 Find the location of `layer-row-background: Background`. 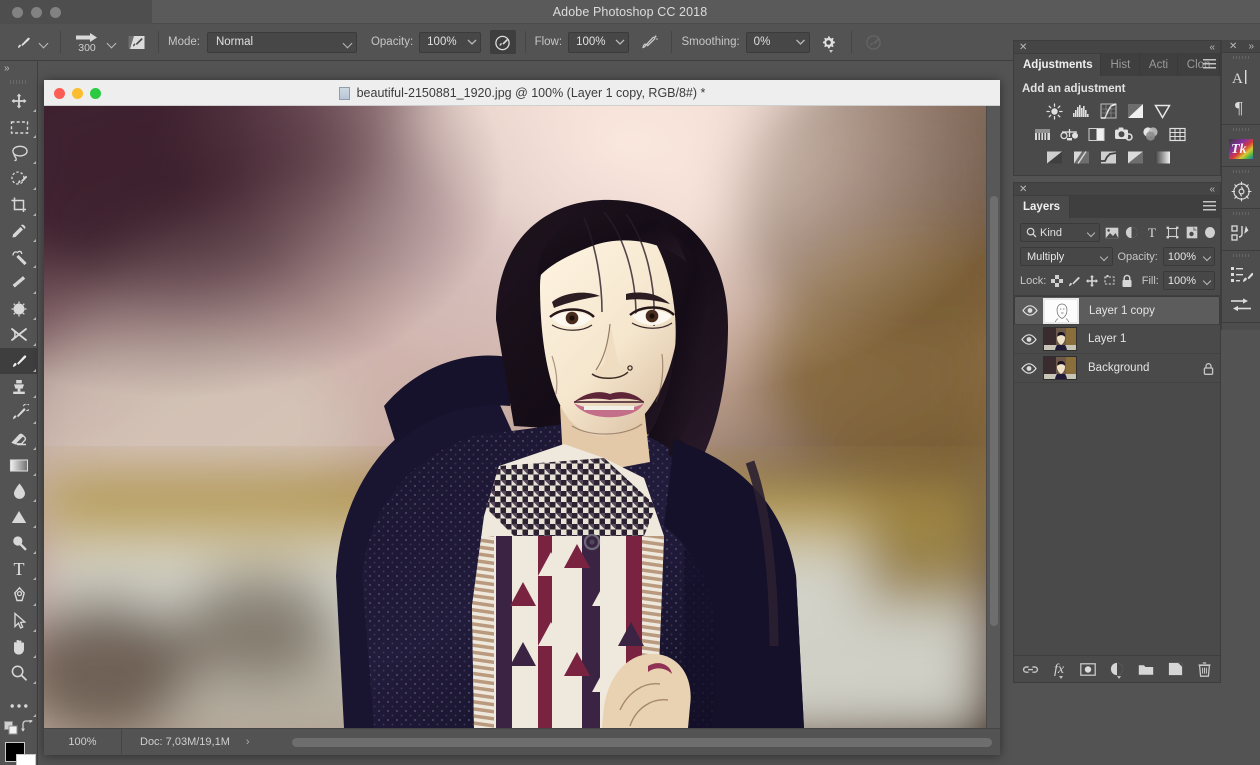

layer-row-background: Background is located at coordinates (1117, 368).